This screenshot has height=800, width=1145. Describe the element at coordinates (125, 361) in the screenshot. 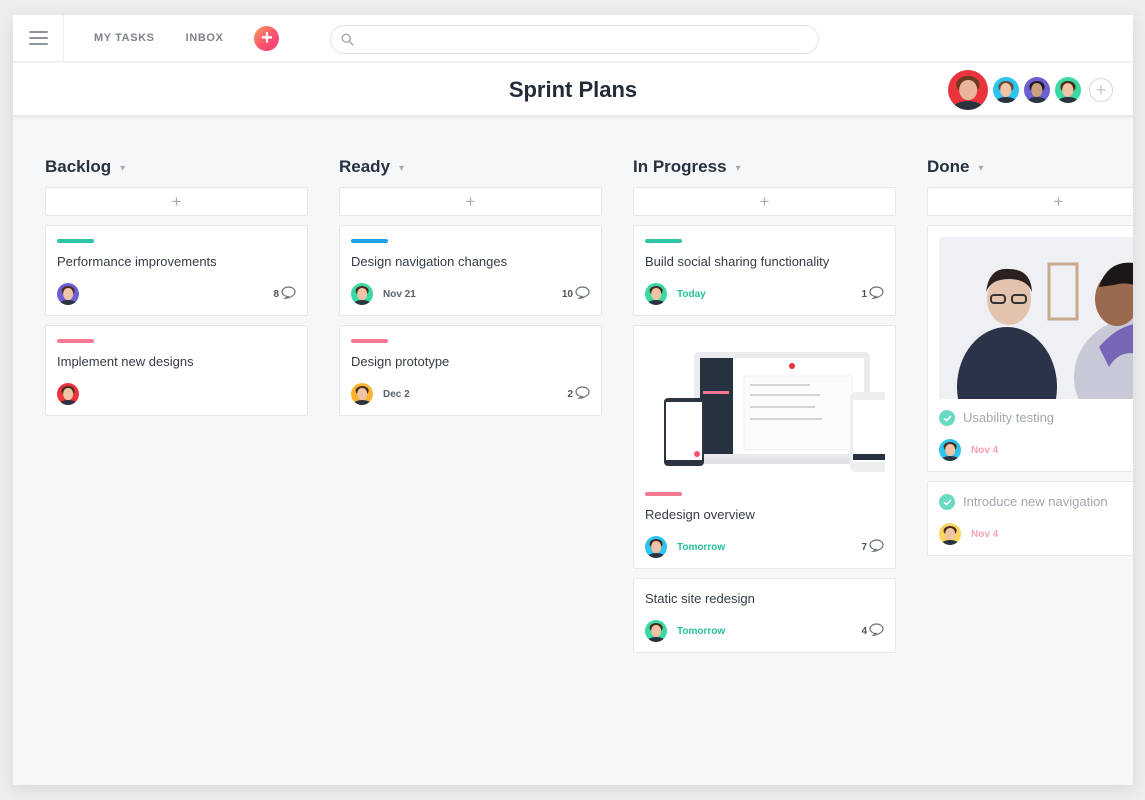

I see `task-name: Implement new designs` at that location.